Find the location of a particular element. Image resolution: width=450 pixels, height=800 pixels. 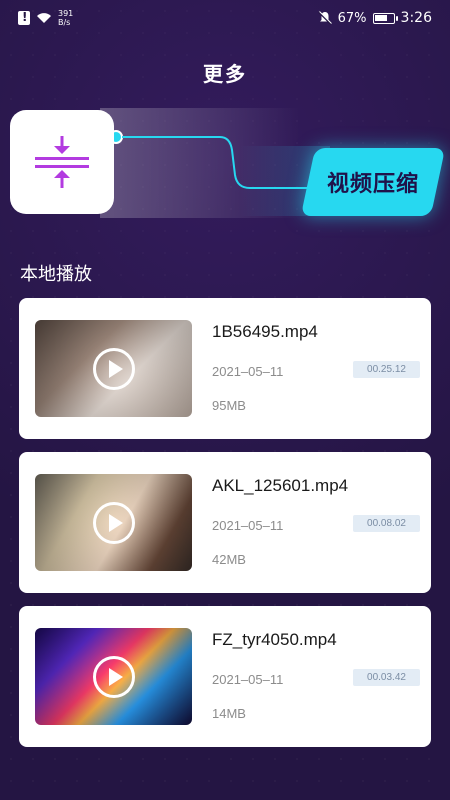

video-duration-badge: 00.08.02 is located at coordinates (386, 523).